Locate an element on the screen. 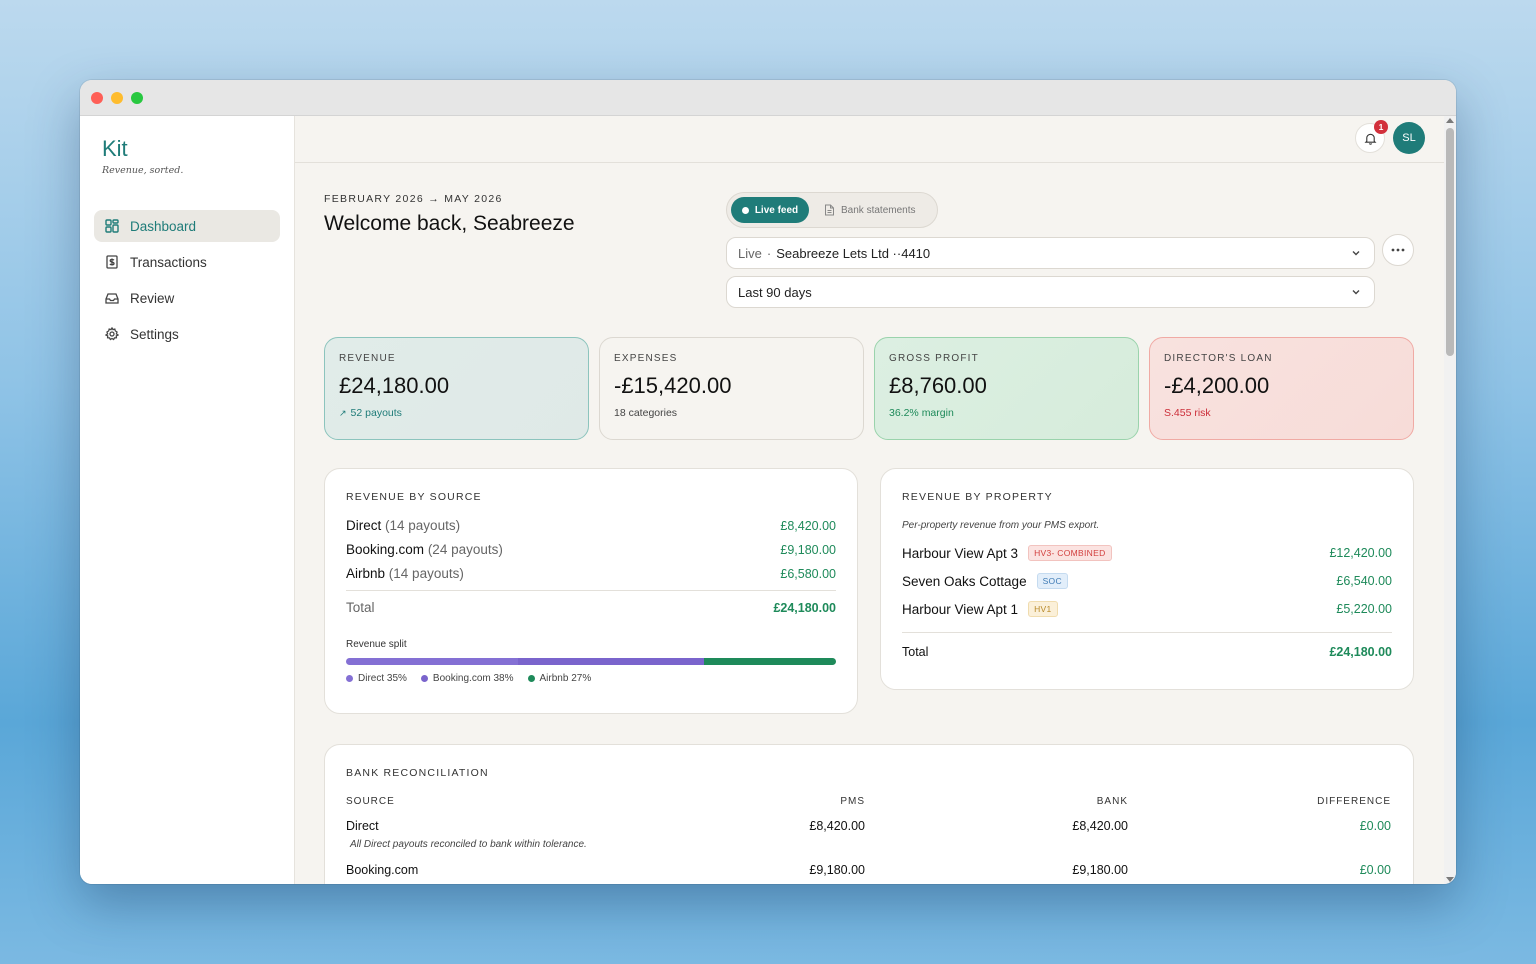  column-header: DIFFERENCE is located at coordinates (1354, 801).